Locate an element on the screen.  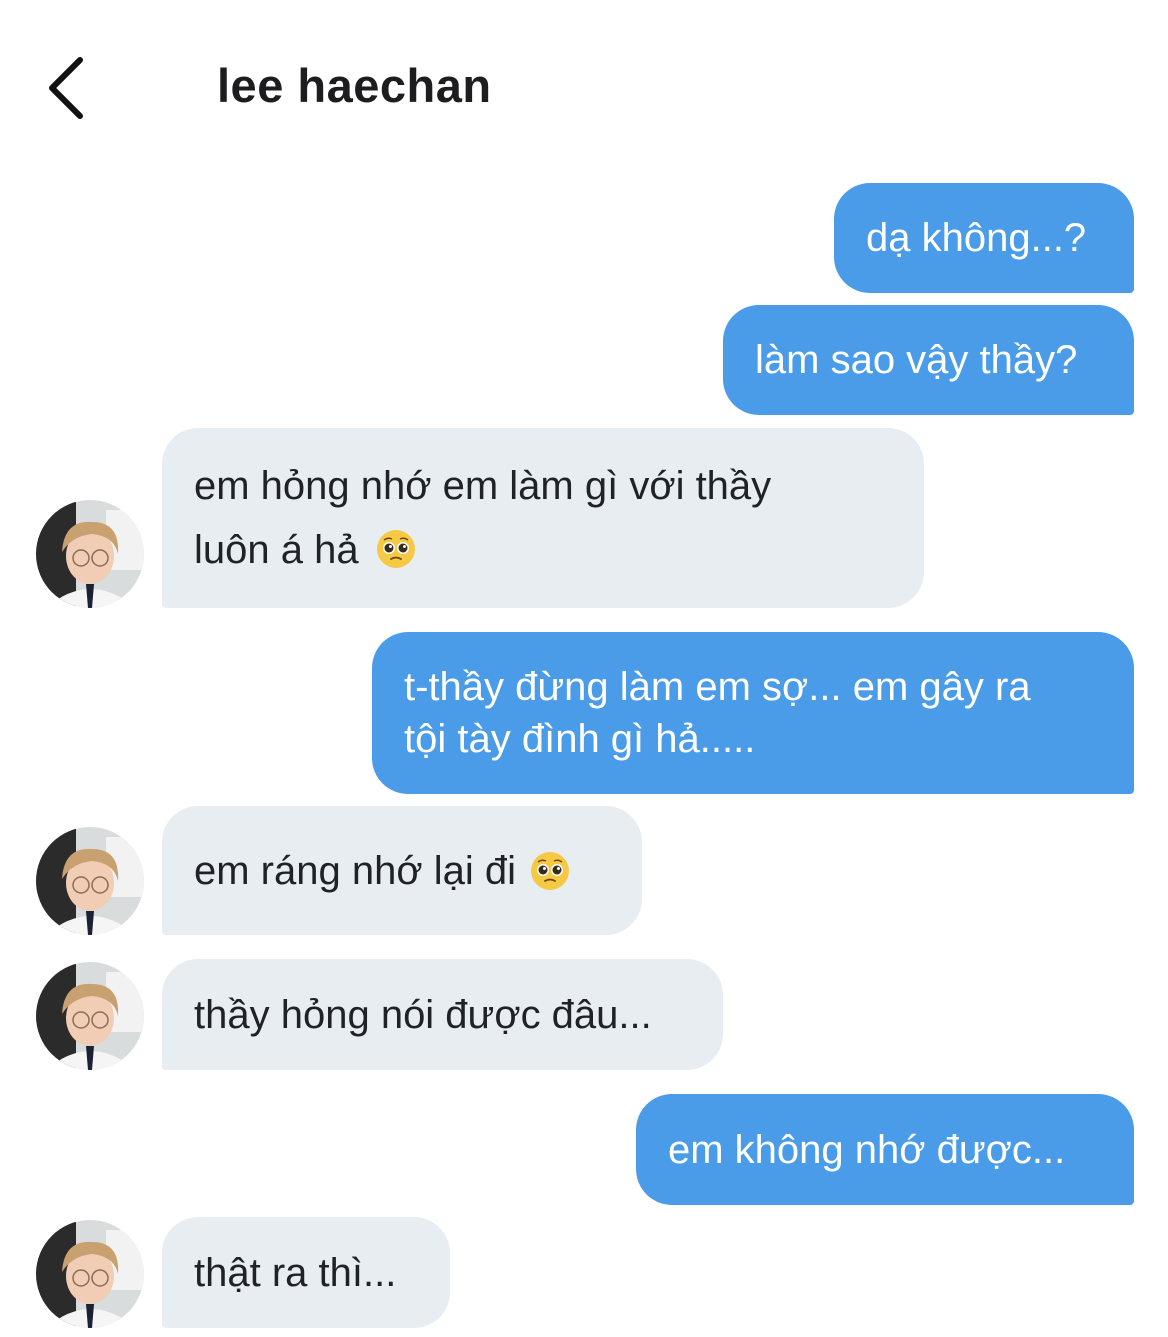
back-button is located at coordinates (68, 88).